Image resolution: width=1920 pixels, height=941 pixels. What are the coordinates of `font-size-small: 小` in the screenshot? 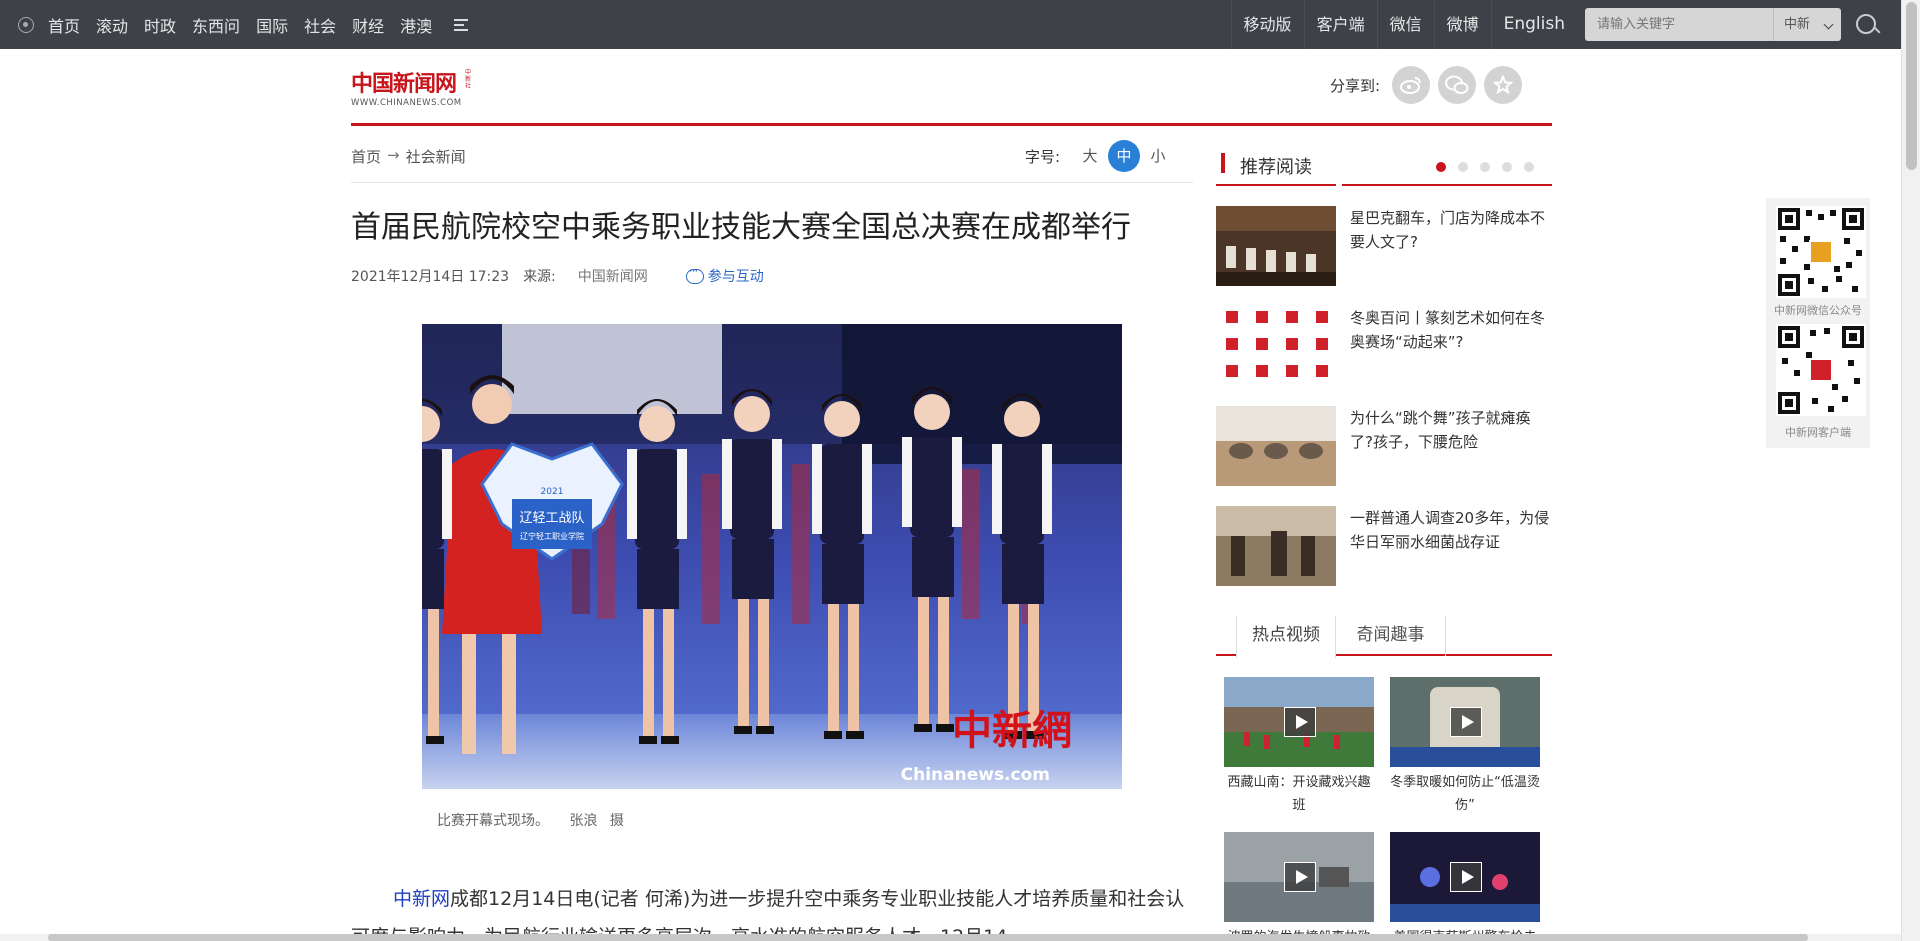 It's located at (1158, 156).